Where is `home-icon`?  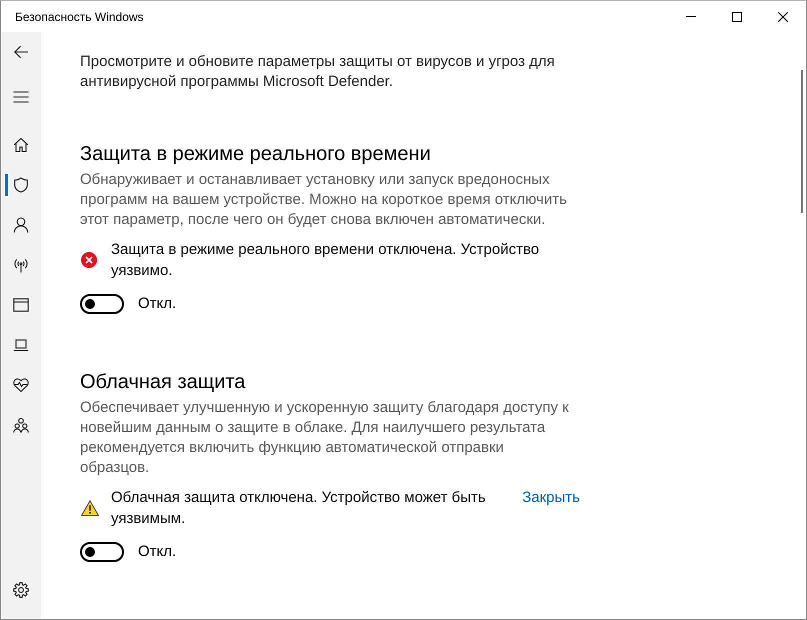 home-icon is located at coordinates (21, 145).